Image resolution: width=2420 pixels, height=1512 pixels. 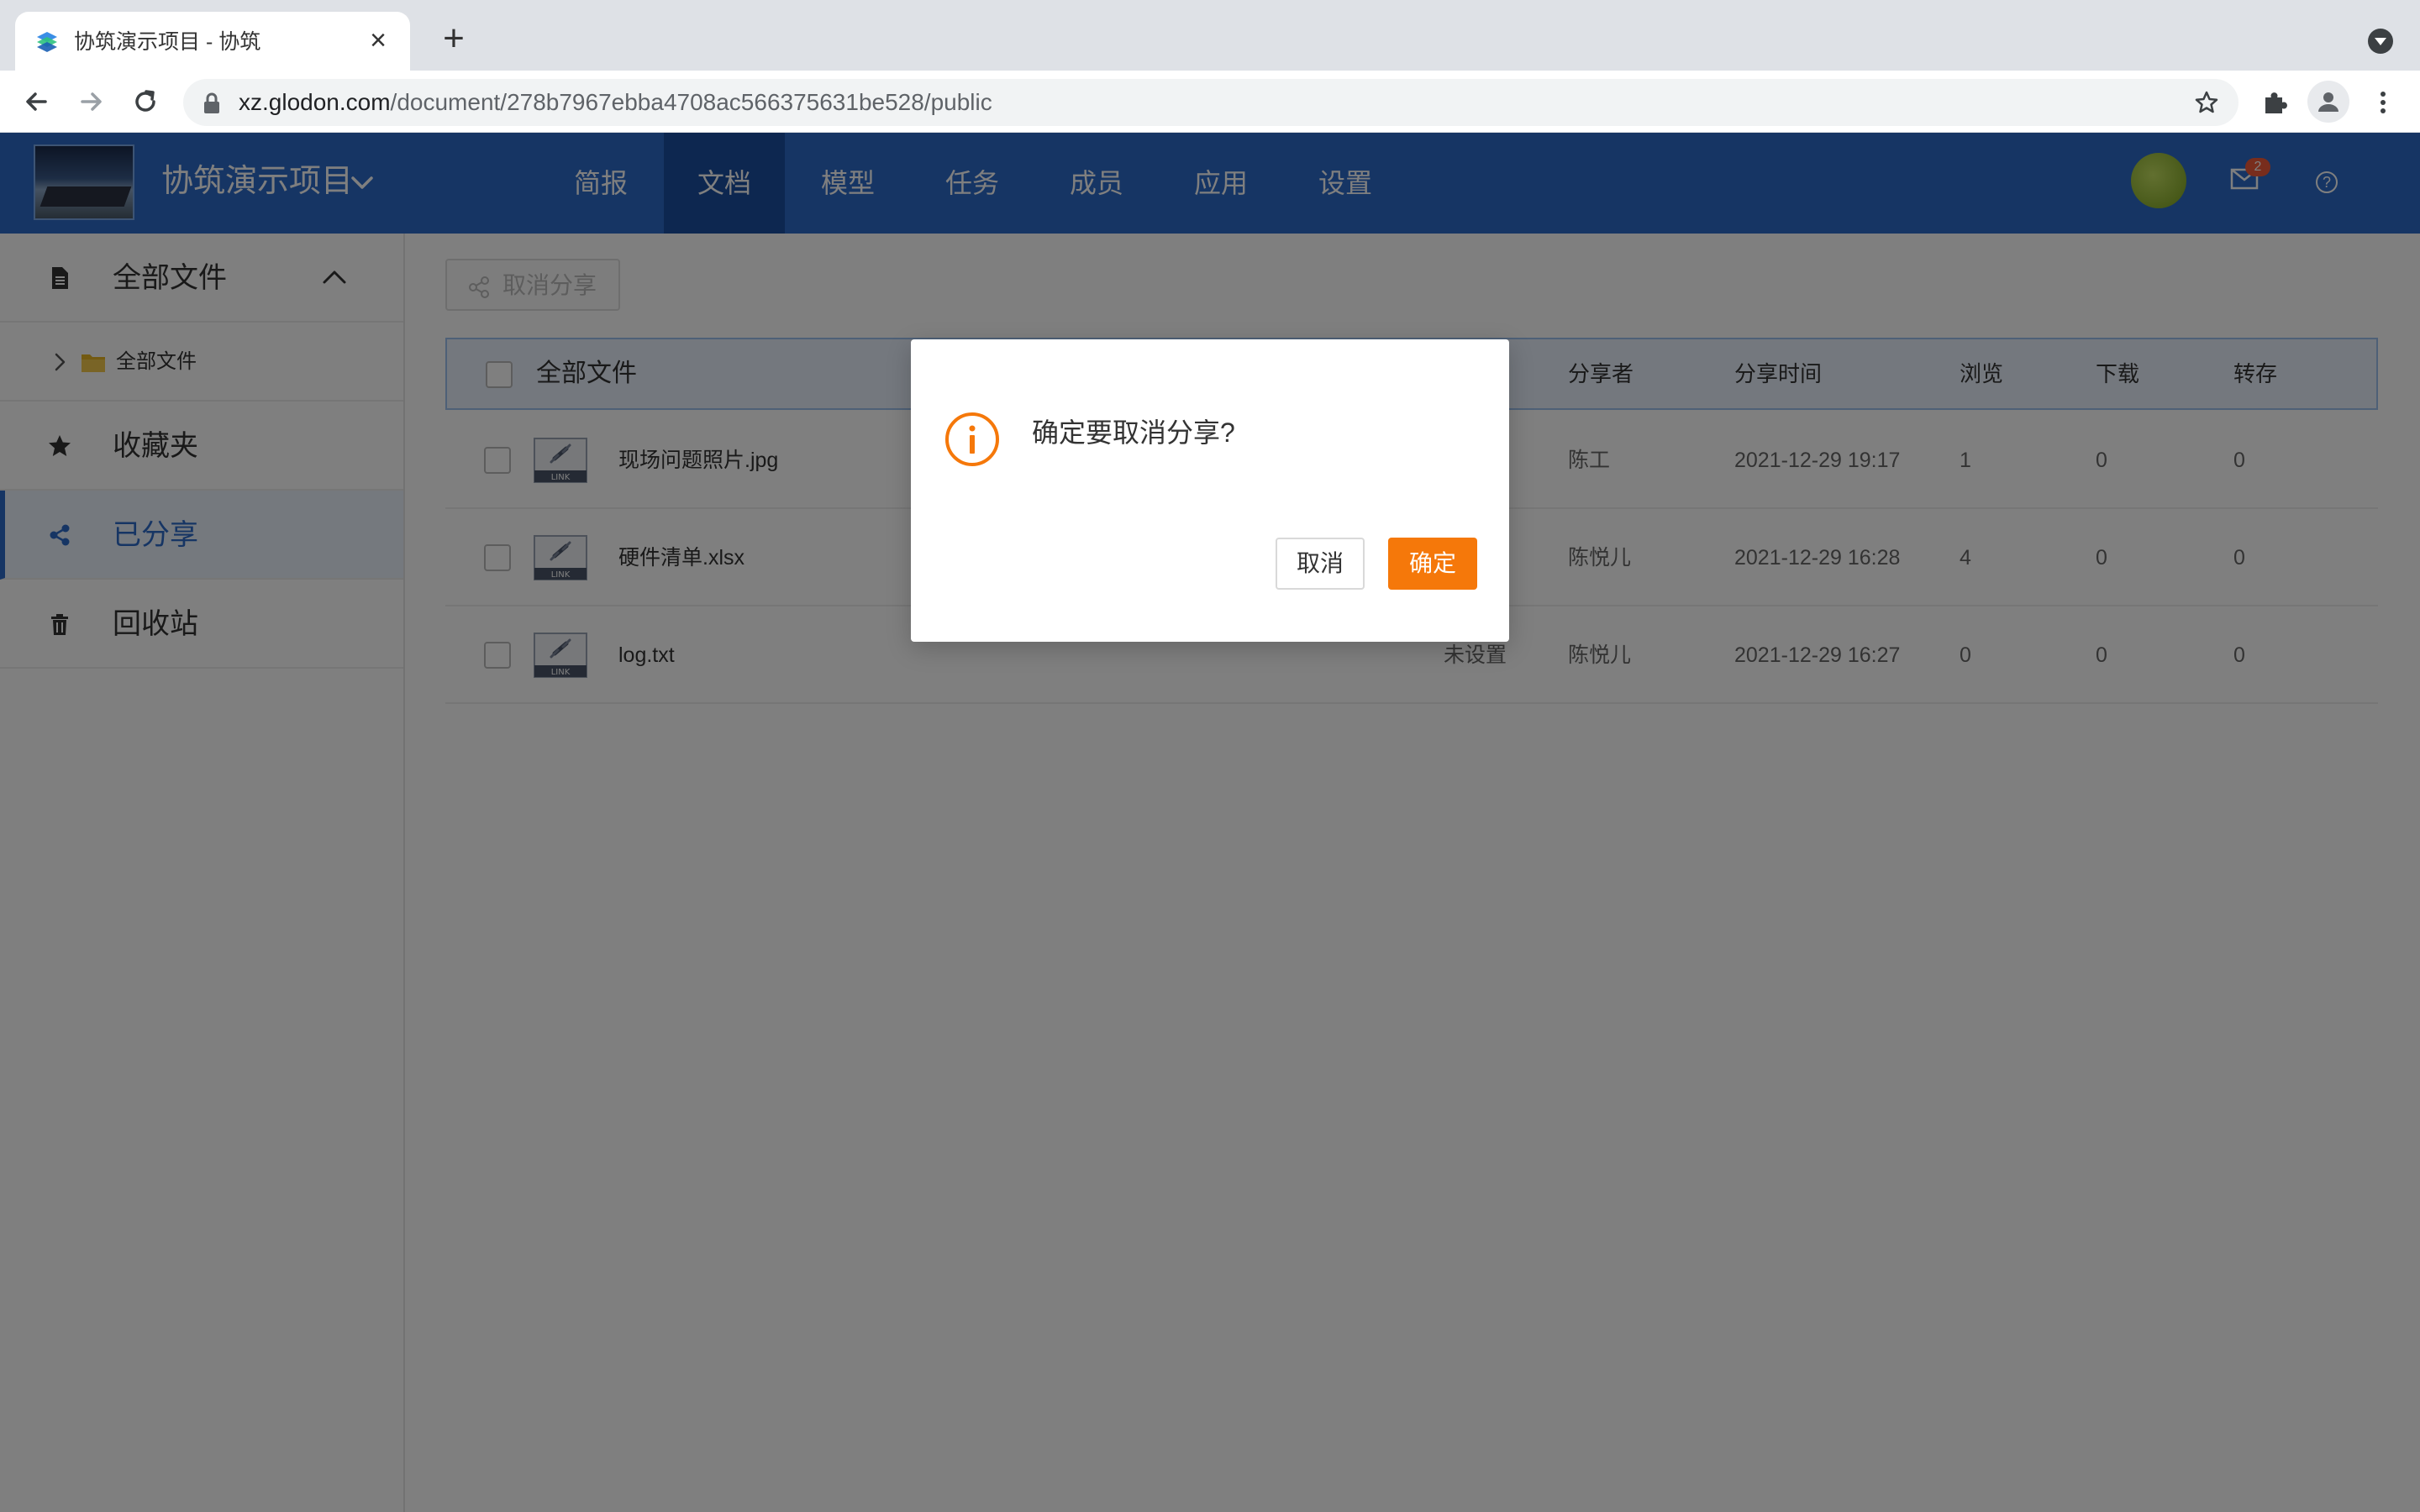 What do you see at coordinates (378, 40) in the screenshot?
I see `tab-close-icon: ×` at bounding box center [378, 40].